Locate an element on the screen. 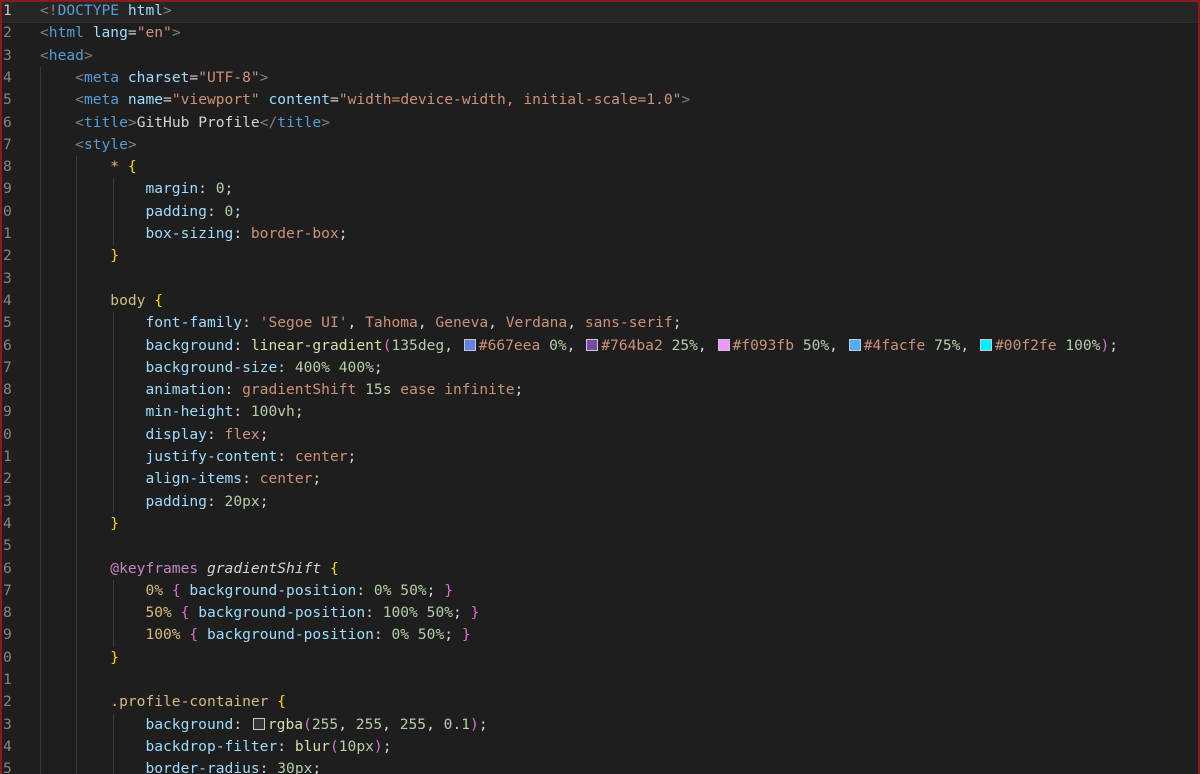 The width and height of the screenshot is (1200, 774). code-token: min-height is located at coordinates (189, 412).